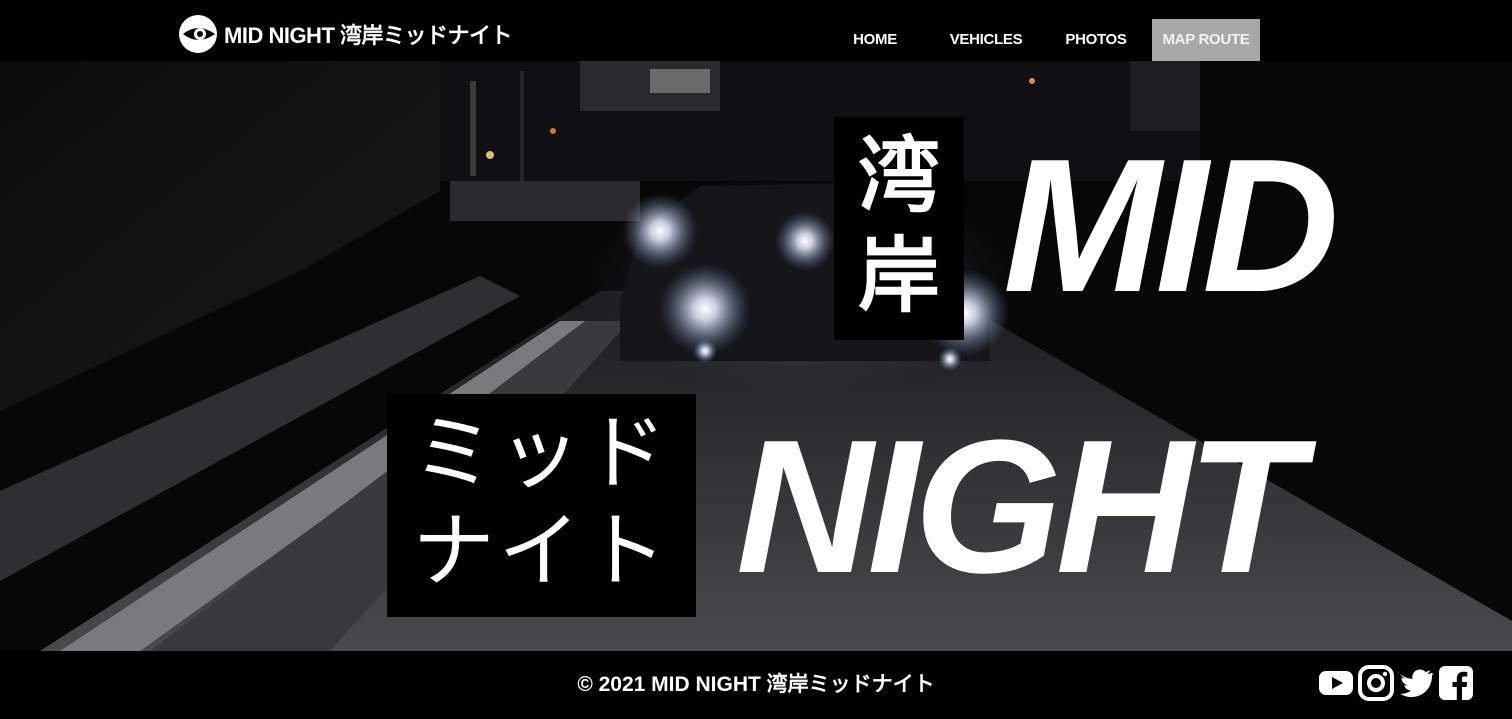  What do you see at coordinates (986, 40) in the screenshot?
I see `nav-vehicles: VEHICLES` at bounding box center [986, 40].